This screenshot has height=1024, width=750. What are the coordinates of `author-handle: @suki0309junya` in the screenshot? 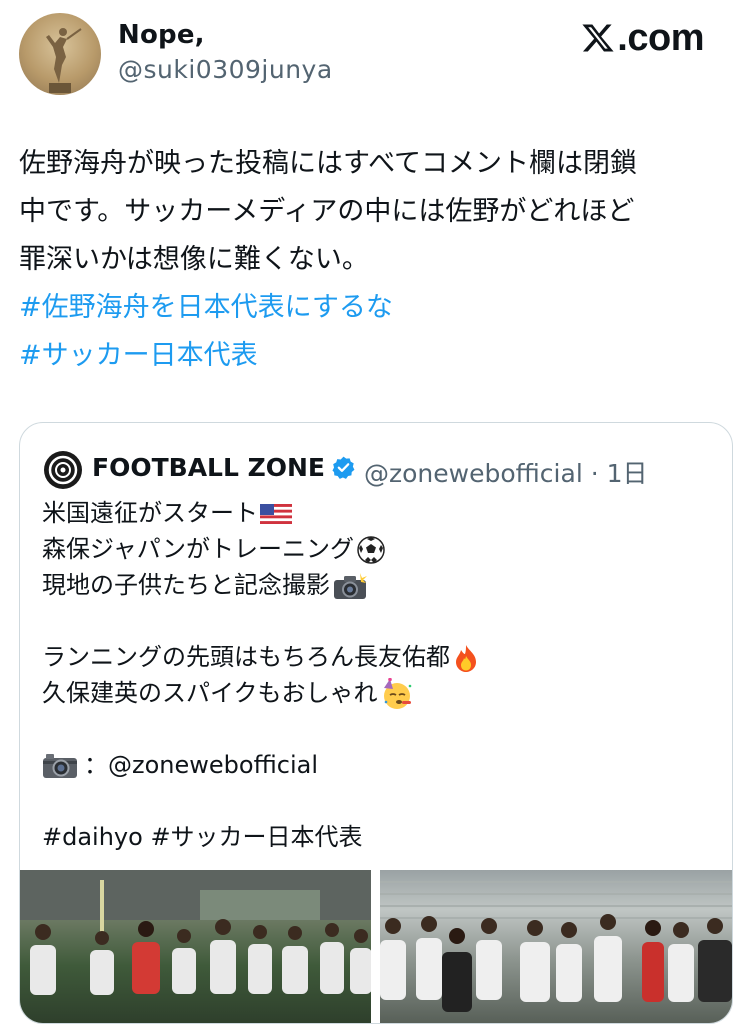 It's located at (225, 69).